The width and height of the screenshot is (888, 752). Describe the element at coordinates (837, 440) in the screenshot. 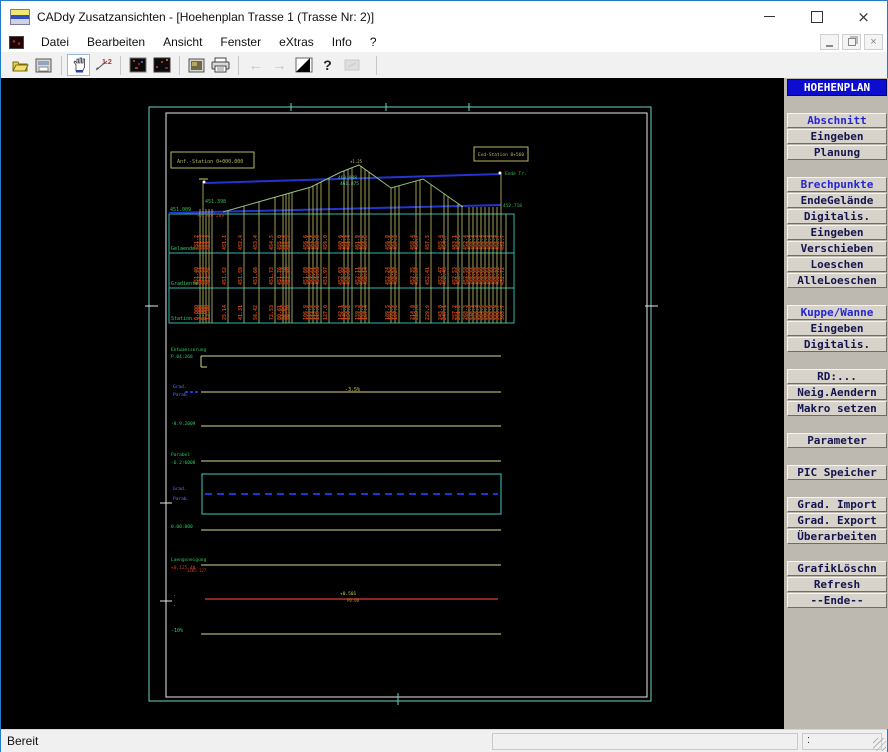

I see `panel-button-parameter: Parameter` at that location.